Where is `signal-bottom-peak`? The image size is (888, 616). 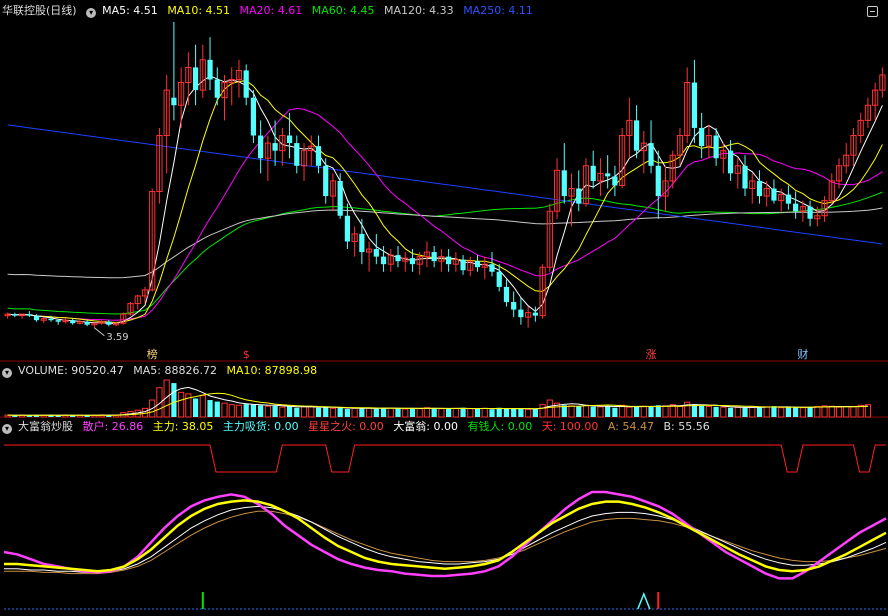 signal-bottom-peak is located at coordinates (644, 600).